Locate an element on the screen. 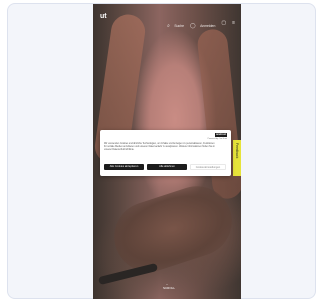 This screenshot has width=320, height=302. top-navigation: ⌕ Suche ◯ Anmelden ▢ ≡ is located at coordinates (201, 23).